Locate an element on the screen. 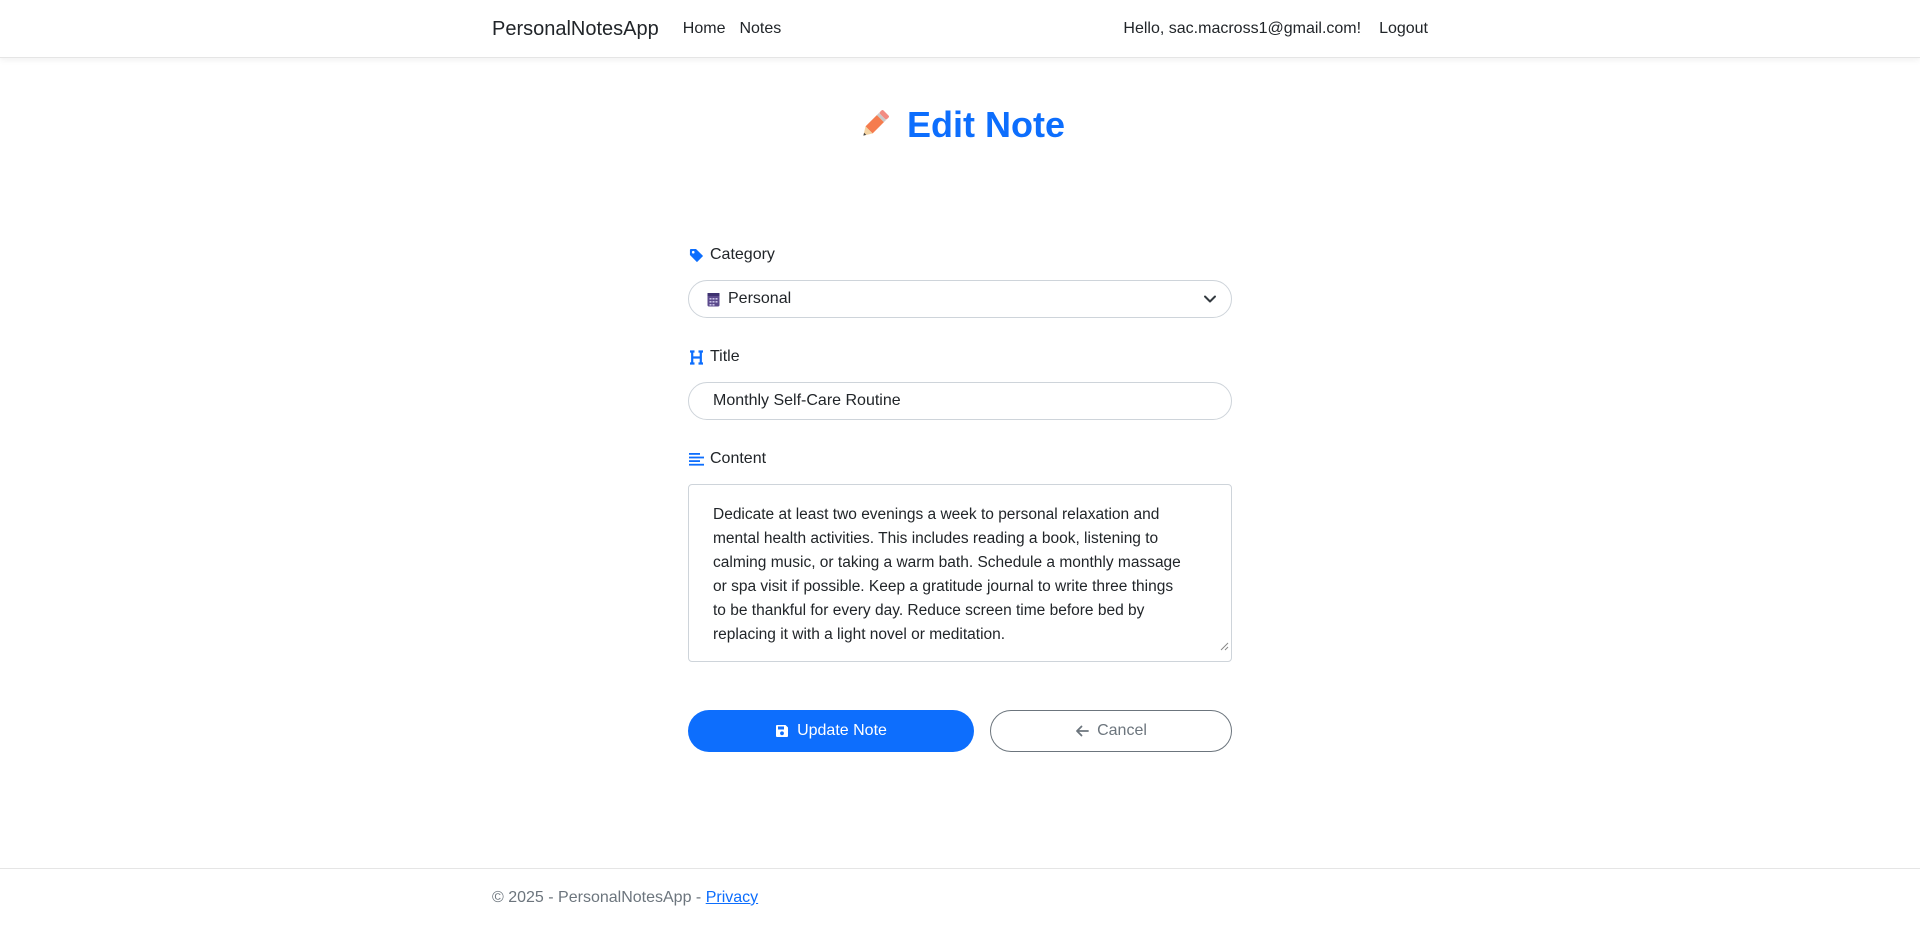 The width and height of the screenshot is (1920, 929). cancel-label: Cancel is located at coordinates (1122, 730).